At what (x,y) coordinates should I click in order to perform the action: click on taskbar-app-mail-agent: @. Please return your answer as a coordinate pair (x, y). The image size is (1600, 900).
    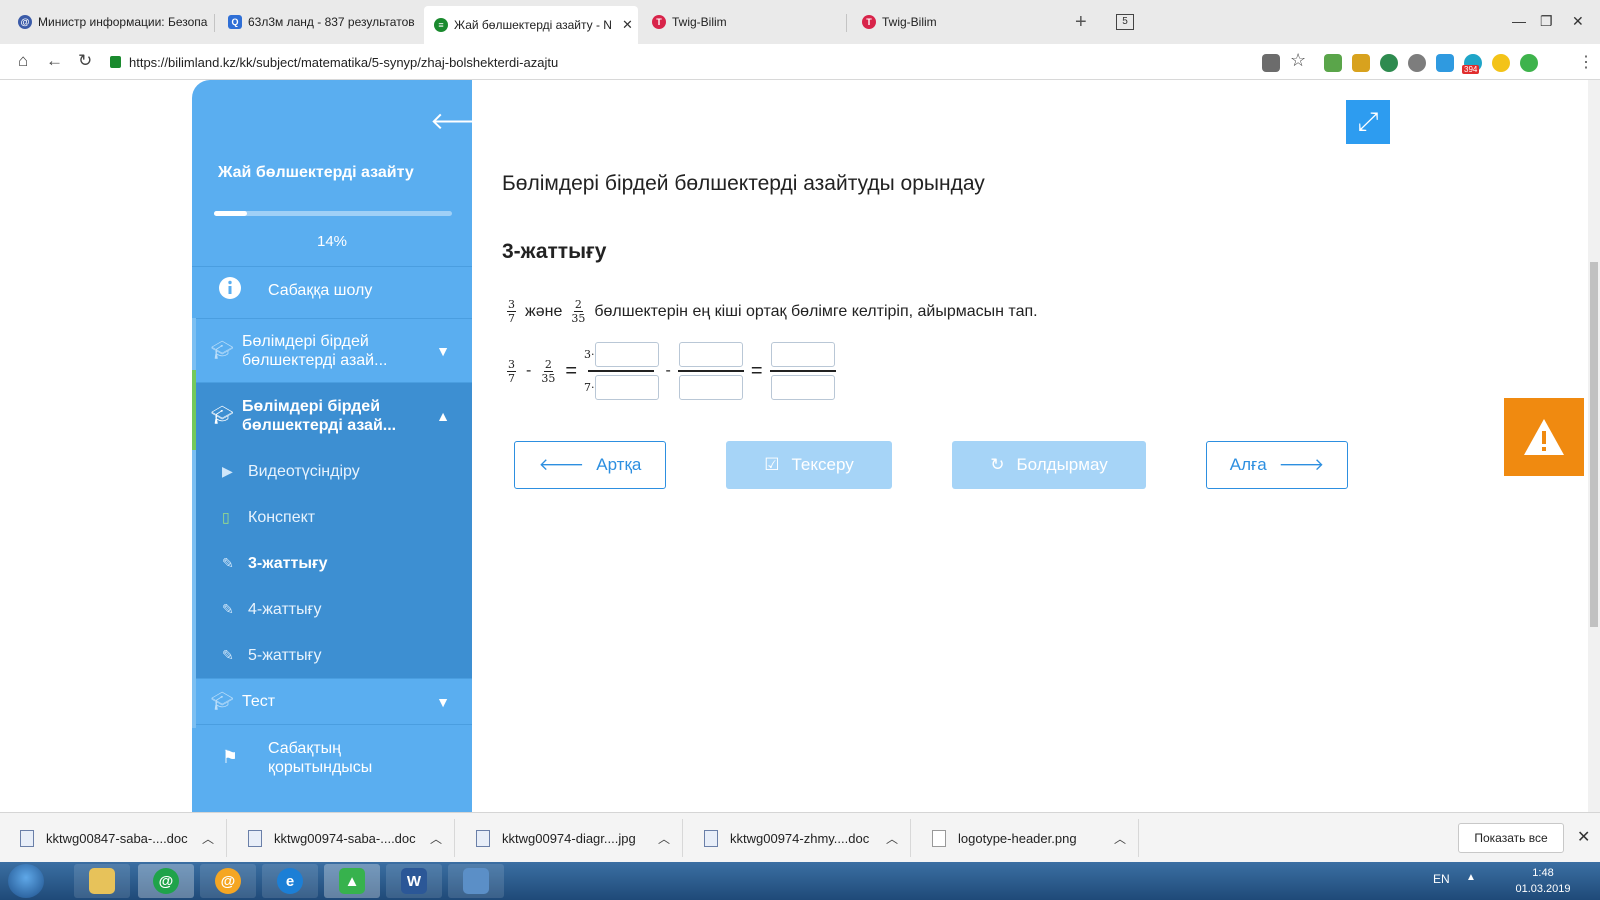
    Looking at the image, I should click on (228, 881).